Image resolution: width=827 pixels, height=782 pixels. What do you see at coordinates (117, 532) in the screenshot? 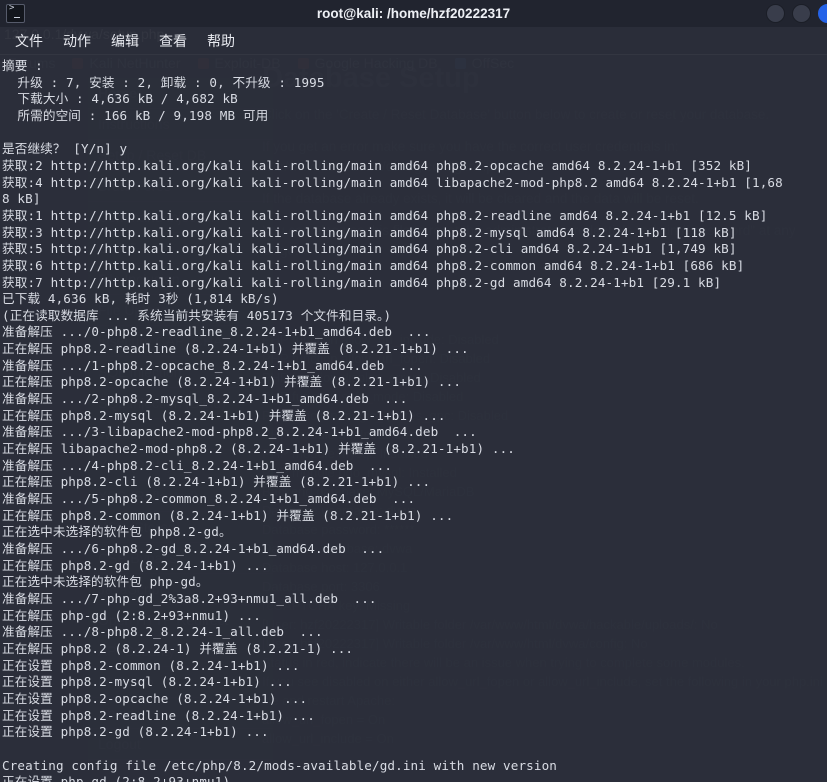
I see `terminal-line: 正在选中未选择的软件包 php8.2-gd。` at bounding box center [117, 532].